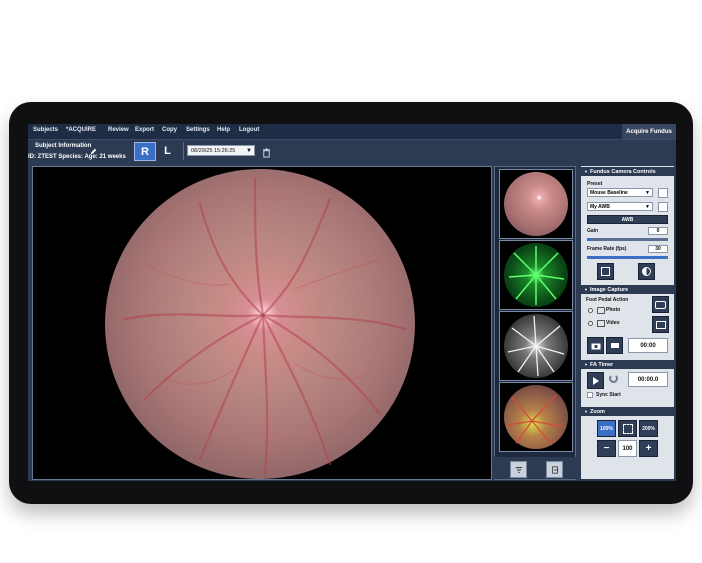  What do you see at coordinates (620, 206) in the screenshot?
I see `white-balance-select: My AWB ▼` at bounding box center [620, 206].